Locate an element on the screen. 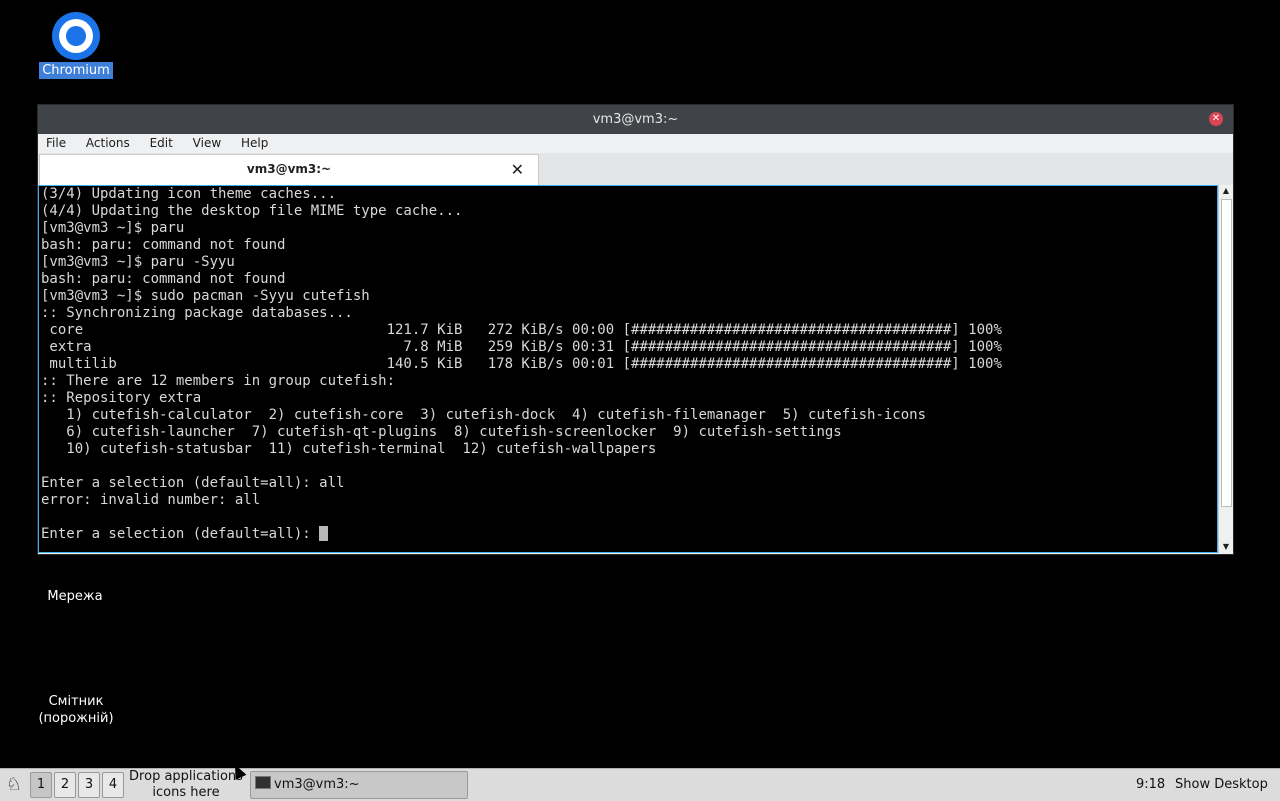  window-title: vm3@vm3:~ is located at coordinates (635, 119).